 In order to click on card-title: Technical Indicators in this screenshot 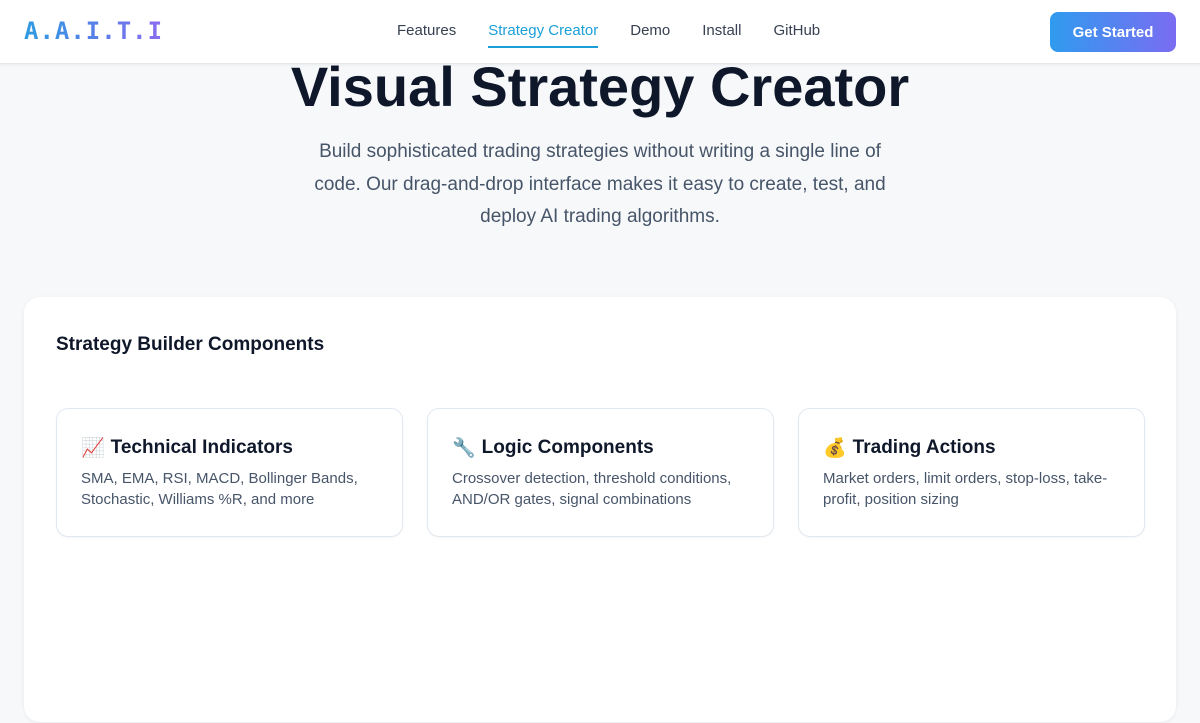, I will do `click(201, 447)`.